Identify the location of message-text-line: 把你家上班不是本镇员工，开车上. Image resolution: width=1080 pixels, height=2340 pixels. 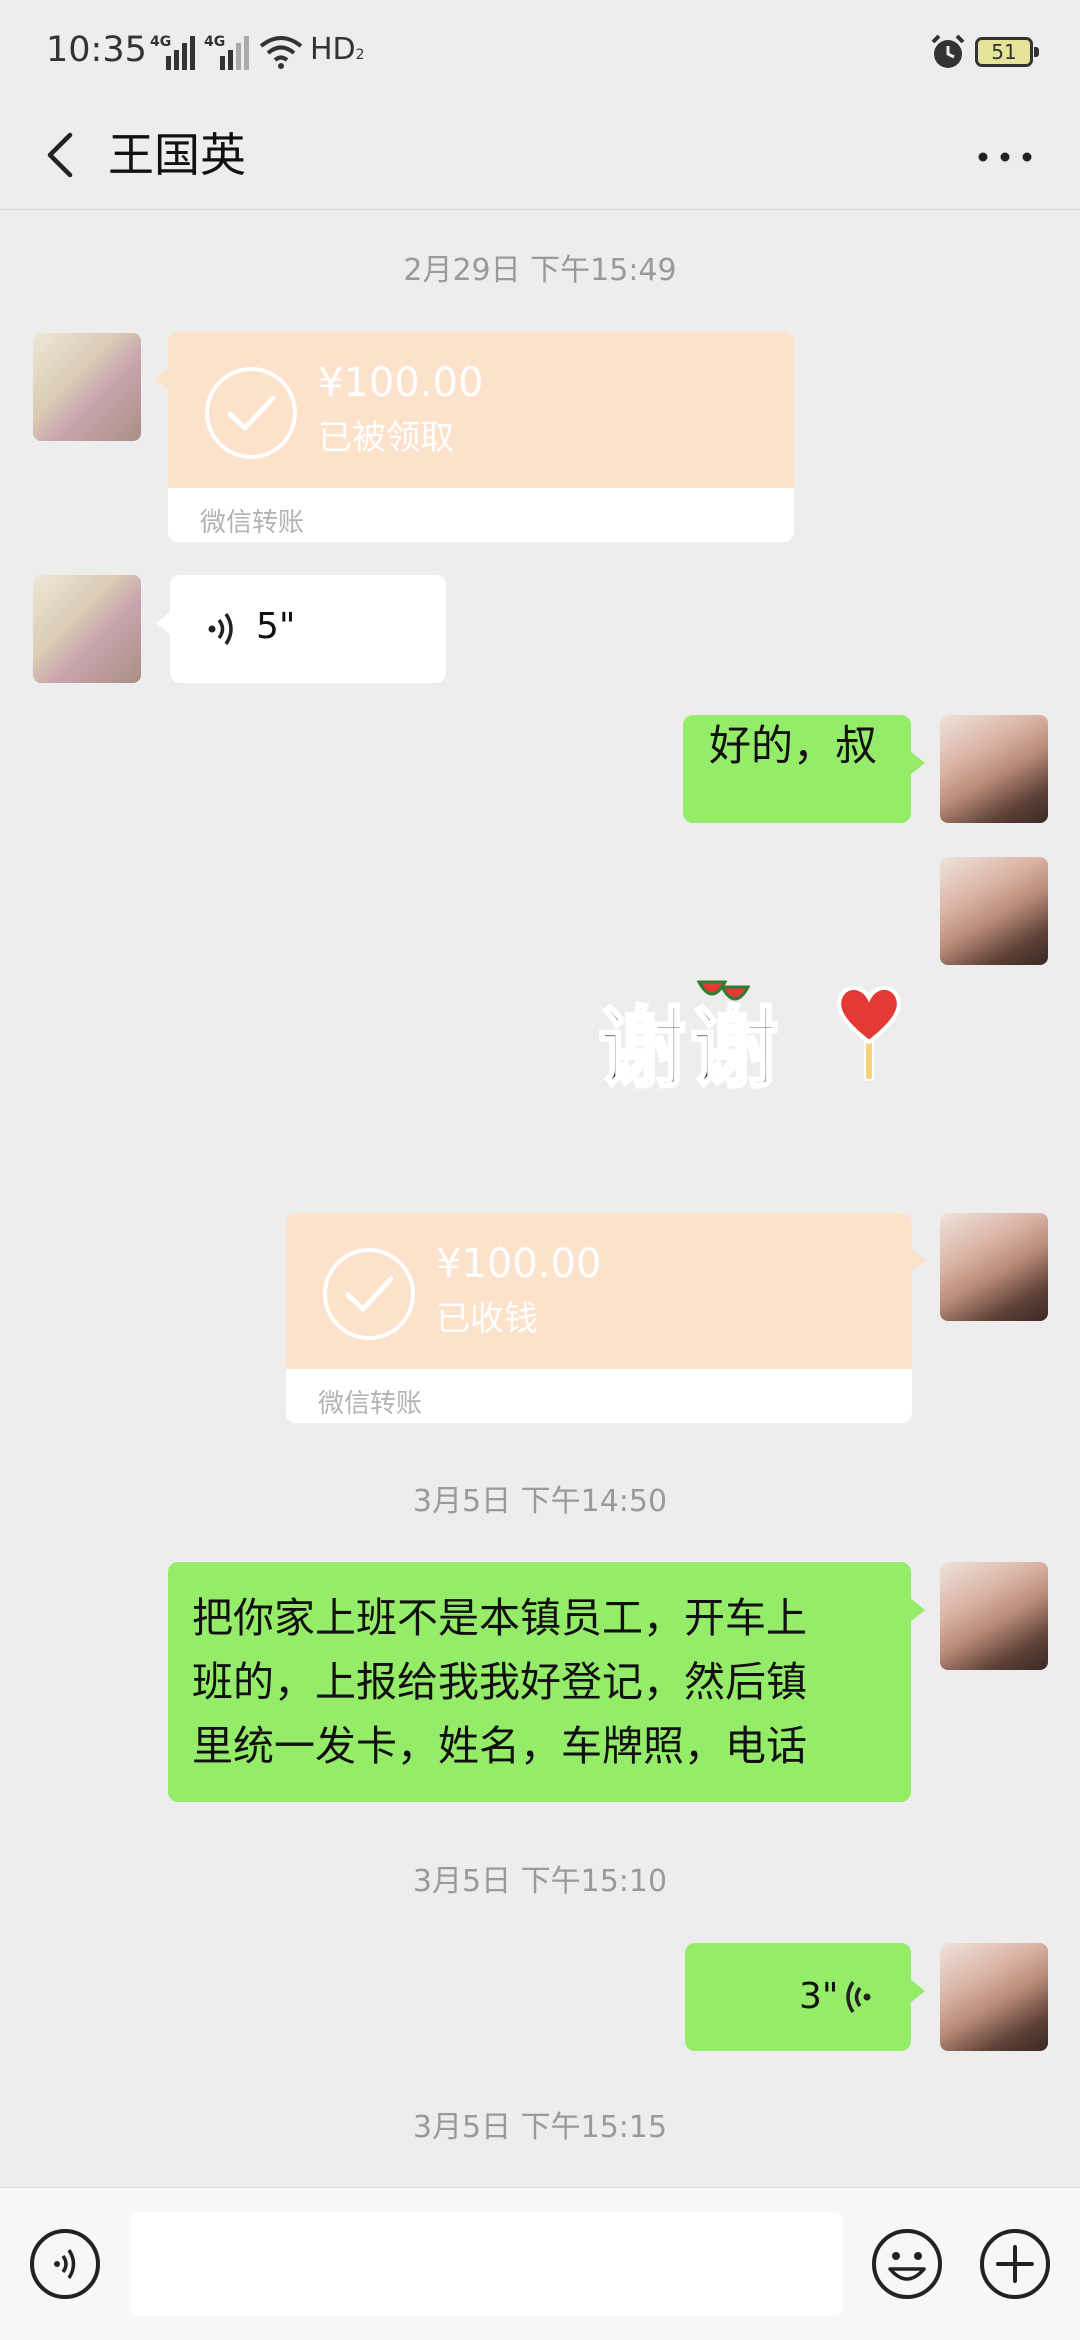
(499, 1618).